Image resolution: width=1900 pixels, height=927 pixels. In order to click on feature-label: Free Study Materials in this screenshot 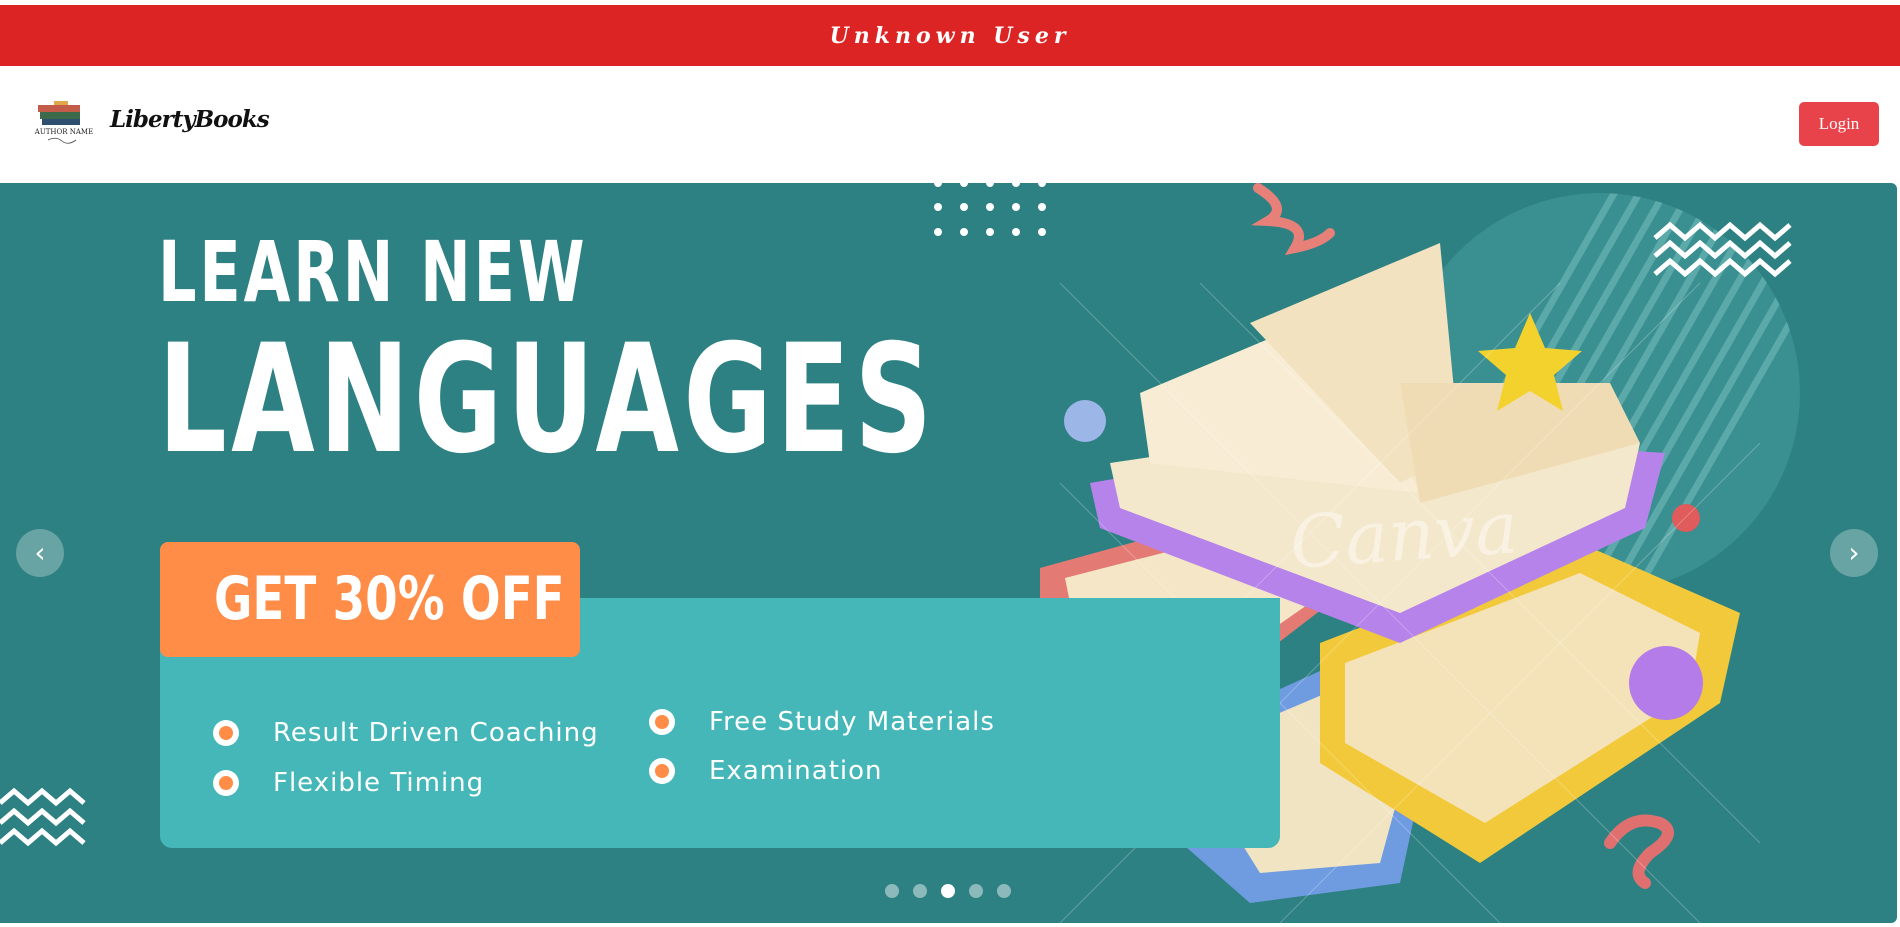, I will do `click(852, 722)`.